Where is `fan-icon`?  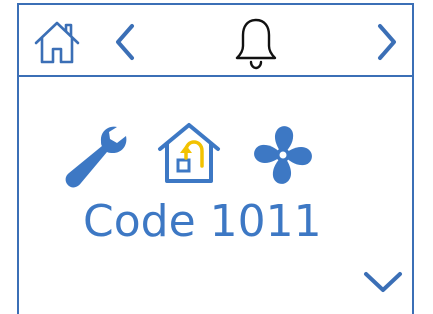 fan-icon is located at coordinates (283, 155).